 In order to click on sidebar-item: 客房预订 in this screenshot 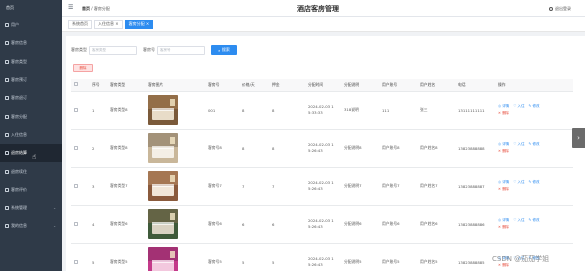, I will do `click(31, 80)`.